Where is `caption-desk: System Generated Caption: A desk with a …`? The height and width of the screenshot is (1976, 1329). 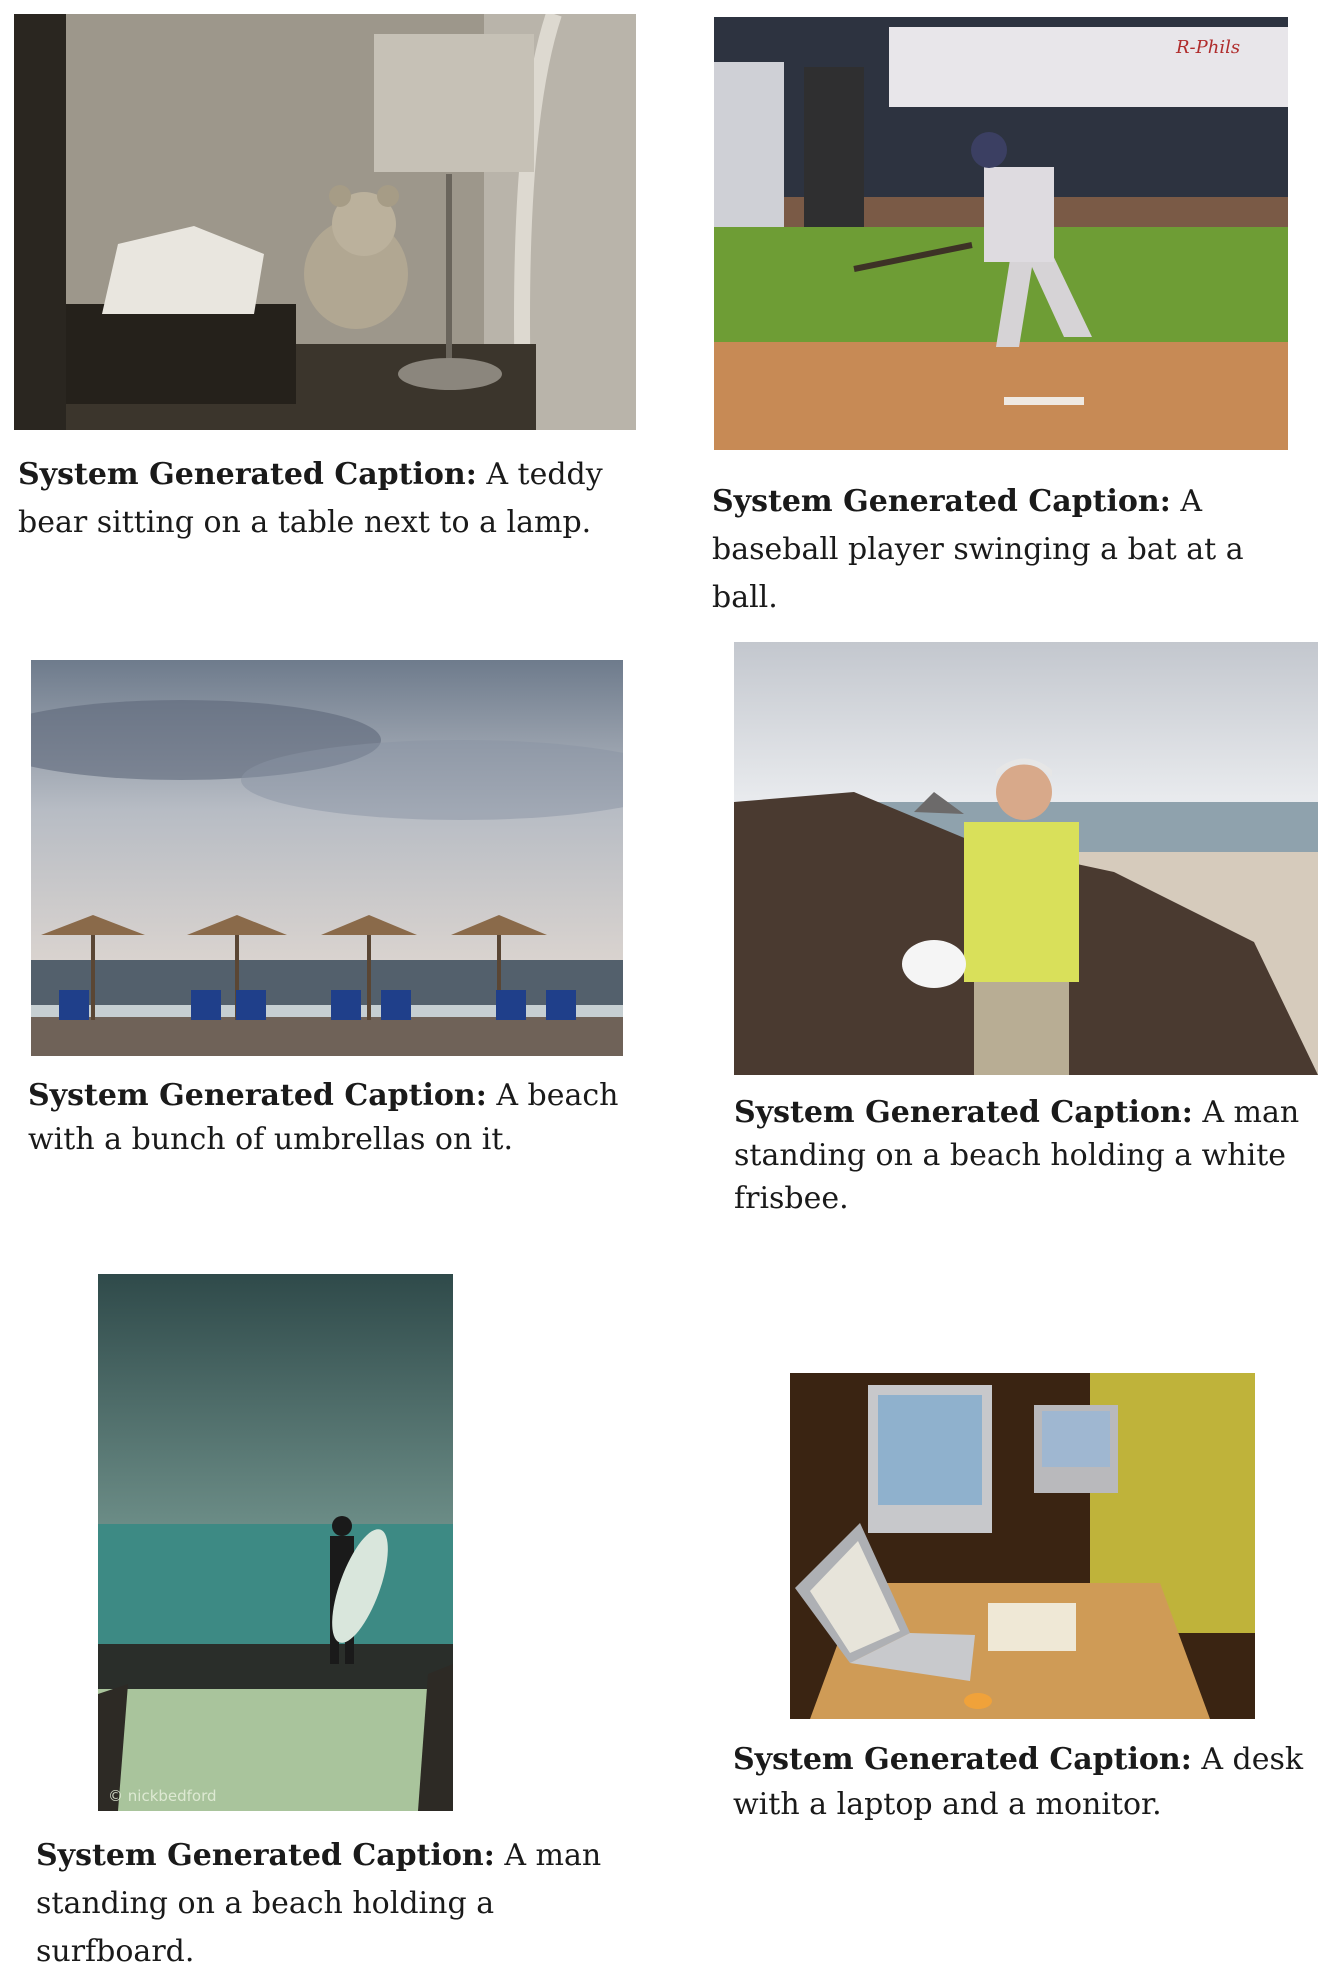 caption-desk: System Generated Caption: A desk with a … is located at coordinates (1028, 1782).